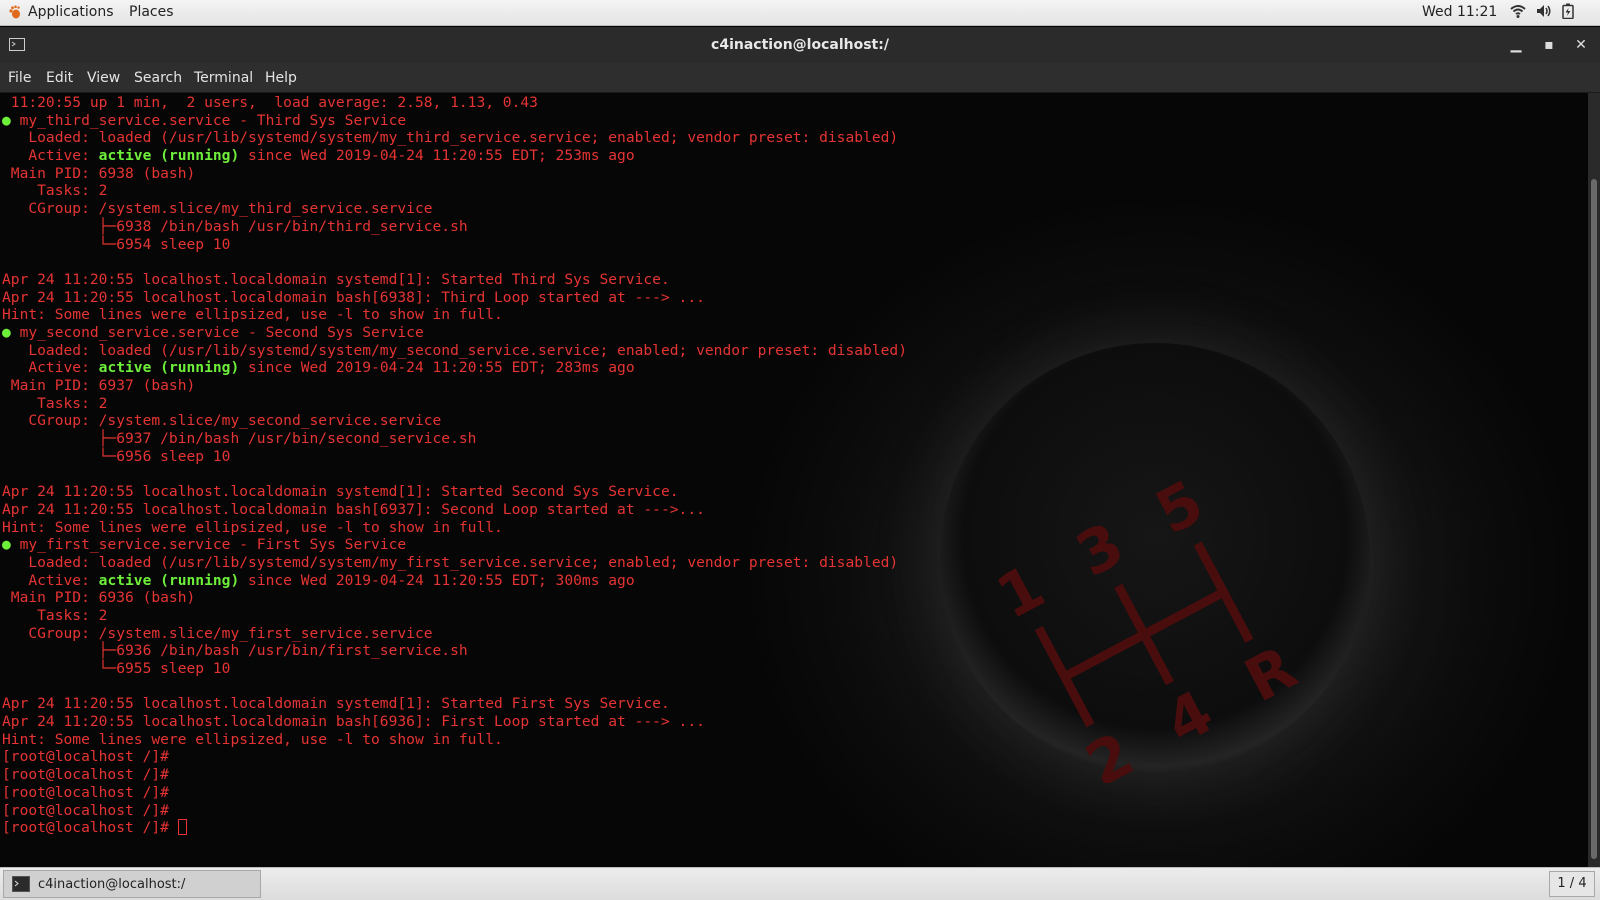  I want to click on scrollbar-thumb, so click(1594, 519).